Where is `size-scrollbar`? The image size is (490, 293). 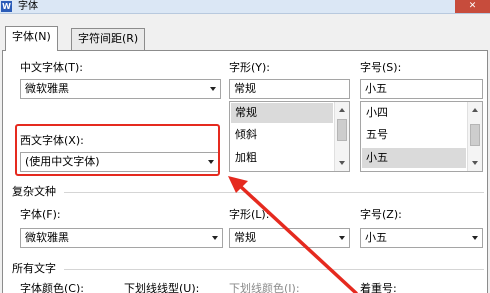 size-scrollbar is located at coordinates (474, 136).